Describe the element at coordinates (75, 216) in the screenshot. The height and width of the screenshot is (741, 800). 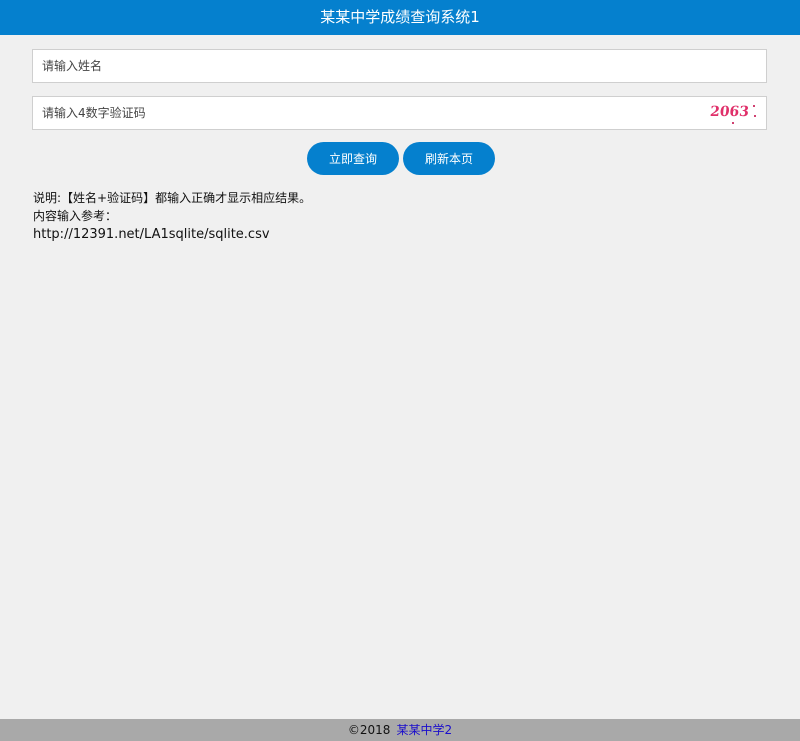
I see `reference-label: 内容输入参考：` at that location.